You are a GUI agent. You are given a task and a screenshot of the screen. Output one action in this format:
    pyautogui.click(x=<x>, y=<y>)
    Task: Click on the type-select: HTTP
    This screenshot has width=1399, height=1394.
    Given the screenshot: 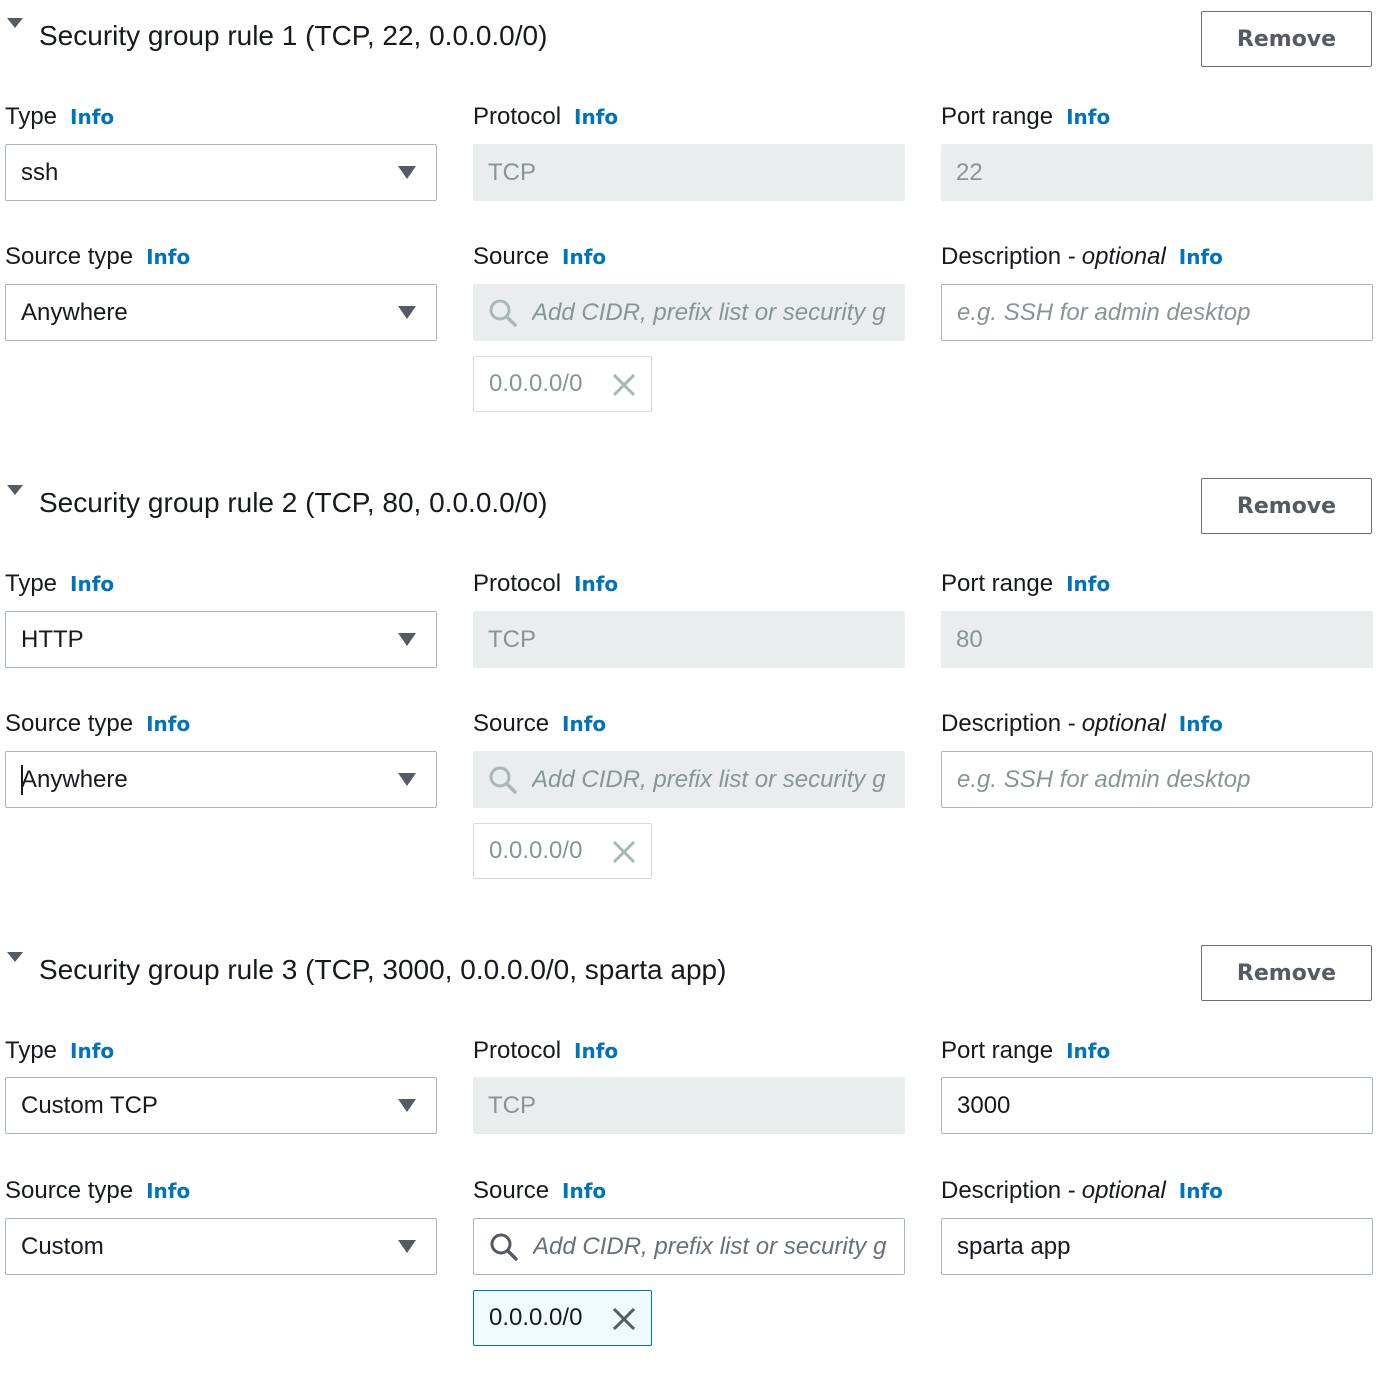 What is the action you would take?
    pyautogui.click(x=221, y=639)
    